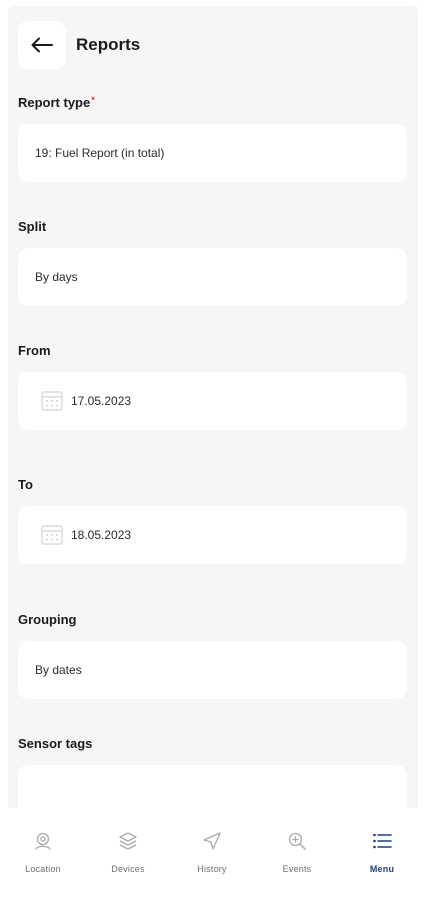  Describe the element at coordinates (212, 401) in the screenshot. I see `from-date-field: 17.05.2023` at that location.